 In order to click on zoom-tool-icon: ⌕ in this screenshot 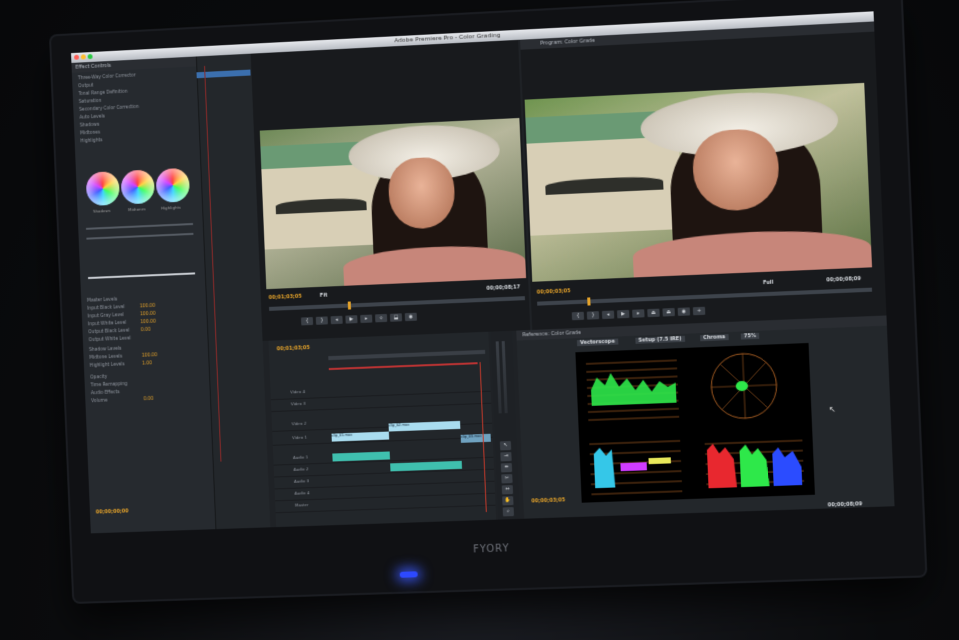, I will do `click(508, 511)`.